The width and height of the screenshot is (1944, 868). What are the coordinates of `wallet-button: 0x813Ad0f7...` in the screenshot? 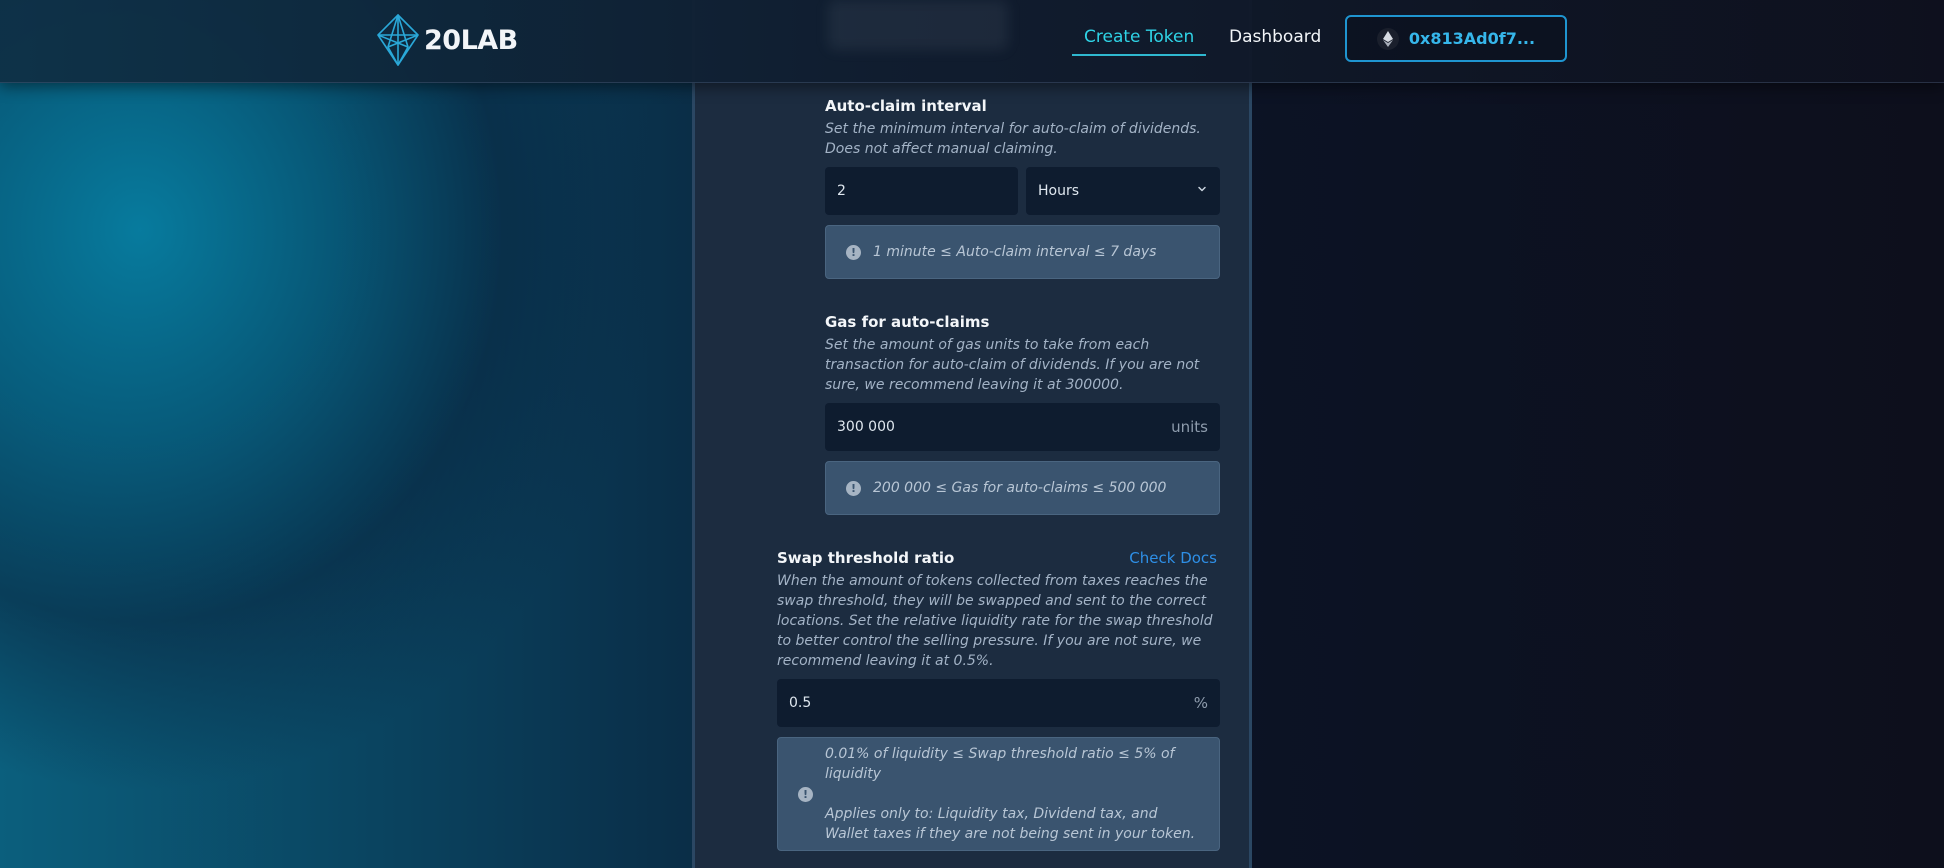 It's located at (1456, 38).